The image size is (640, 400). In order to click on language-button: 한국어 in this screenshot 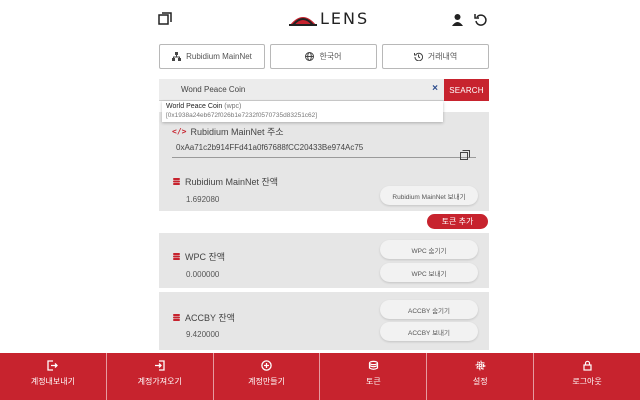, I will do `click(323, 56)`.